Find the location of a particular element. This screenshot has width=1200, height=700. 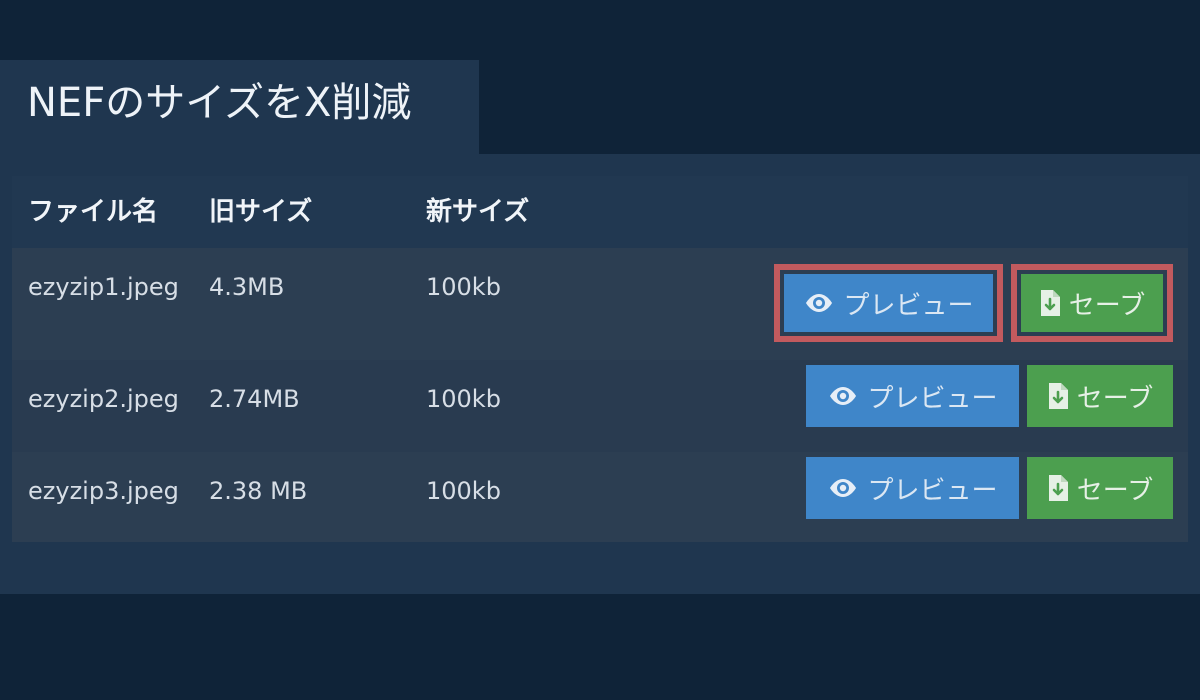

table-row: ezyzip3.jpeg 2.38 MB 100kb プレビュー セーブ is located at coordinates (600, 497).